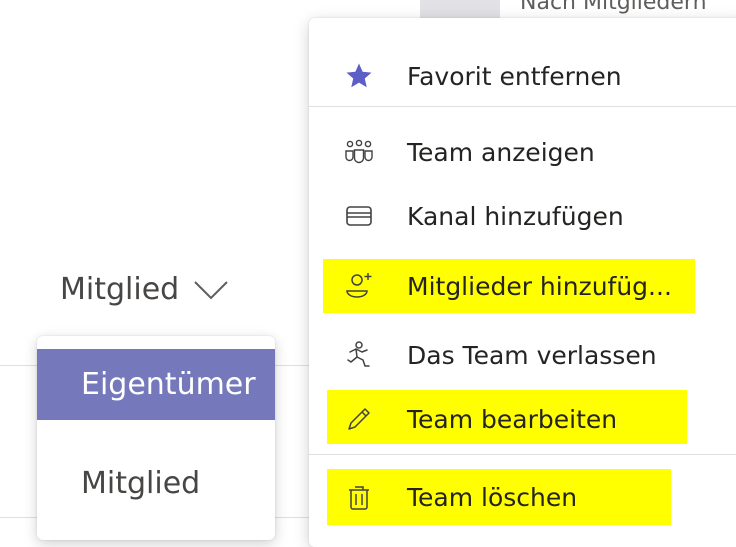 This screenshot has width=736, height=547. Describe the element at coordinates (532, 355) in the screenshot. I see `menu-item-label: Das Team verlassen` at that location.